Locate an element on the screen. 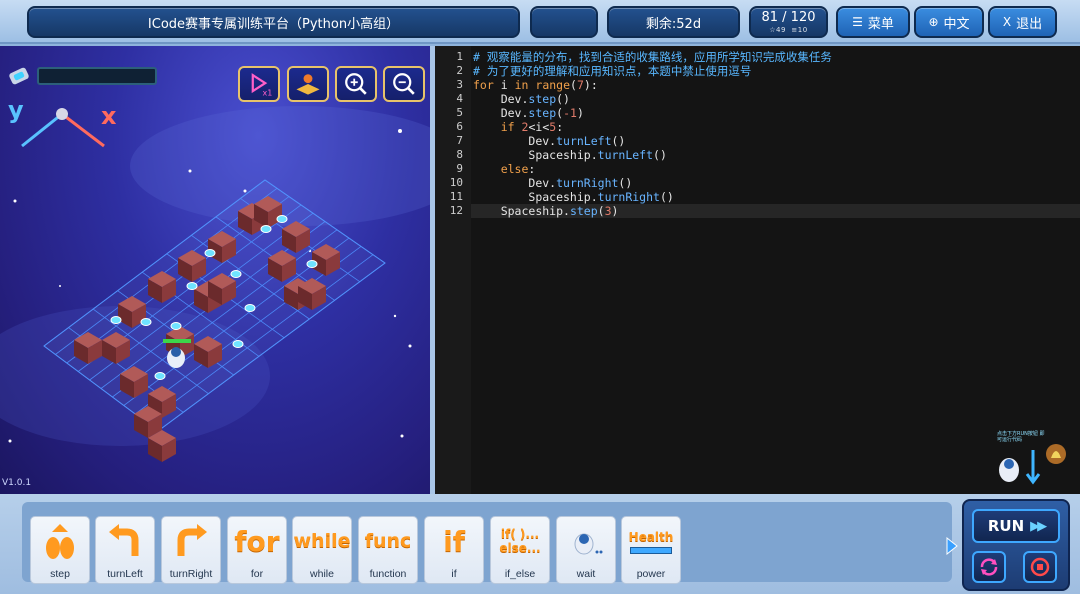 Image resolution: width=1080 pixels, height=594 pixels. line-number: 11 is located at coordinates (456, 196).